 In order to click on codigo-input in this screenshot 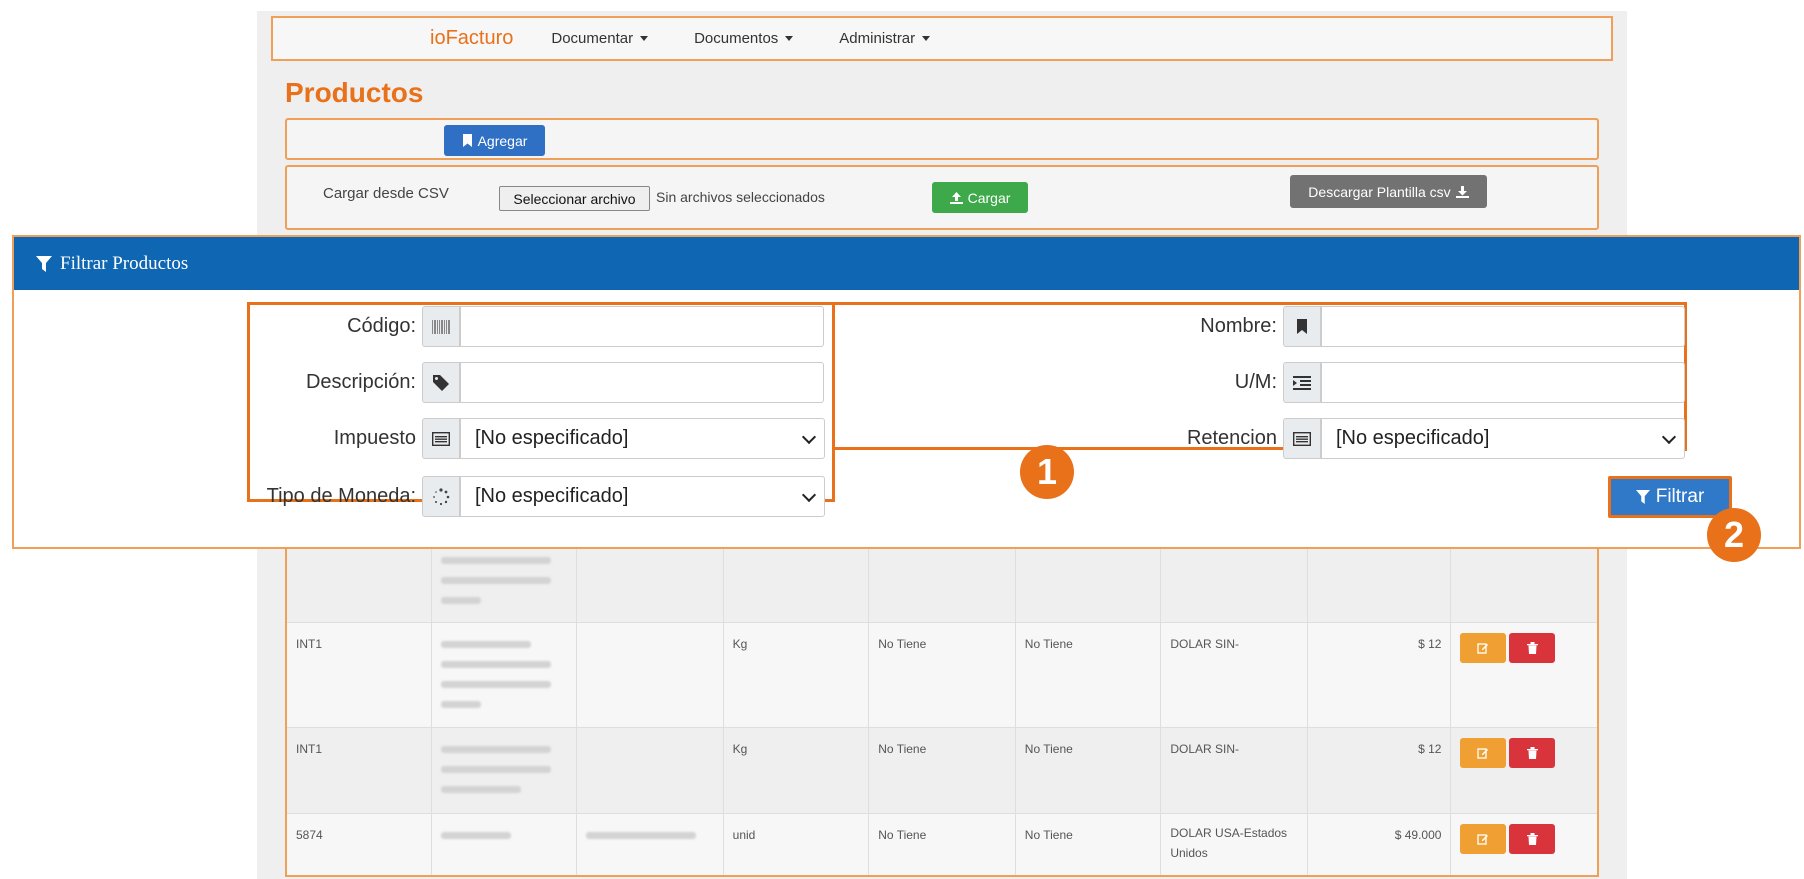, I will do `click(642, 326)`.